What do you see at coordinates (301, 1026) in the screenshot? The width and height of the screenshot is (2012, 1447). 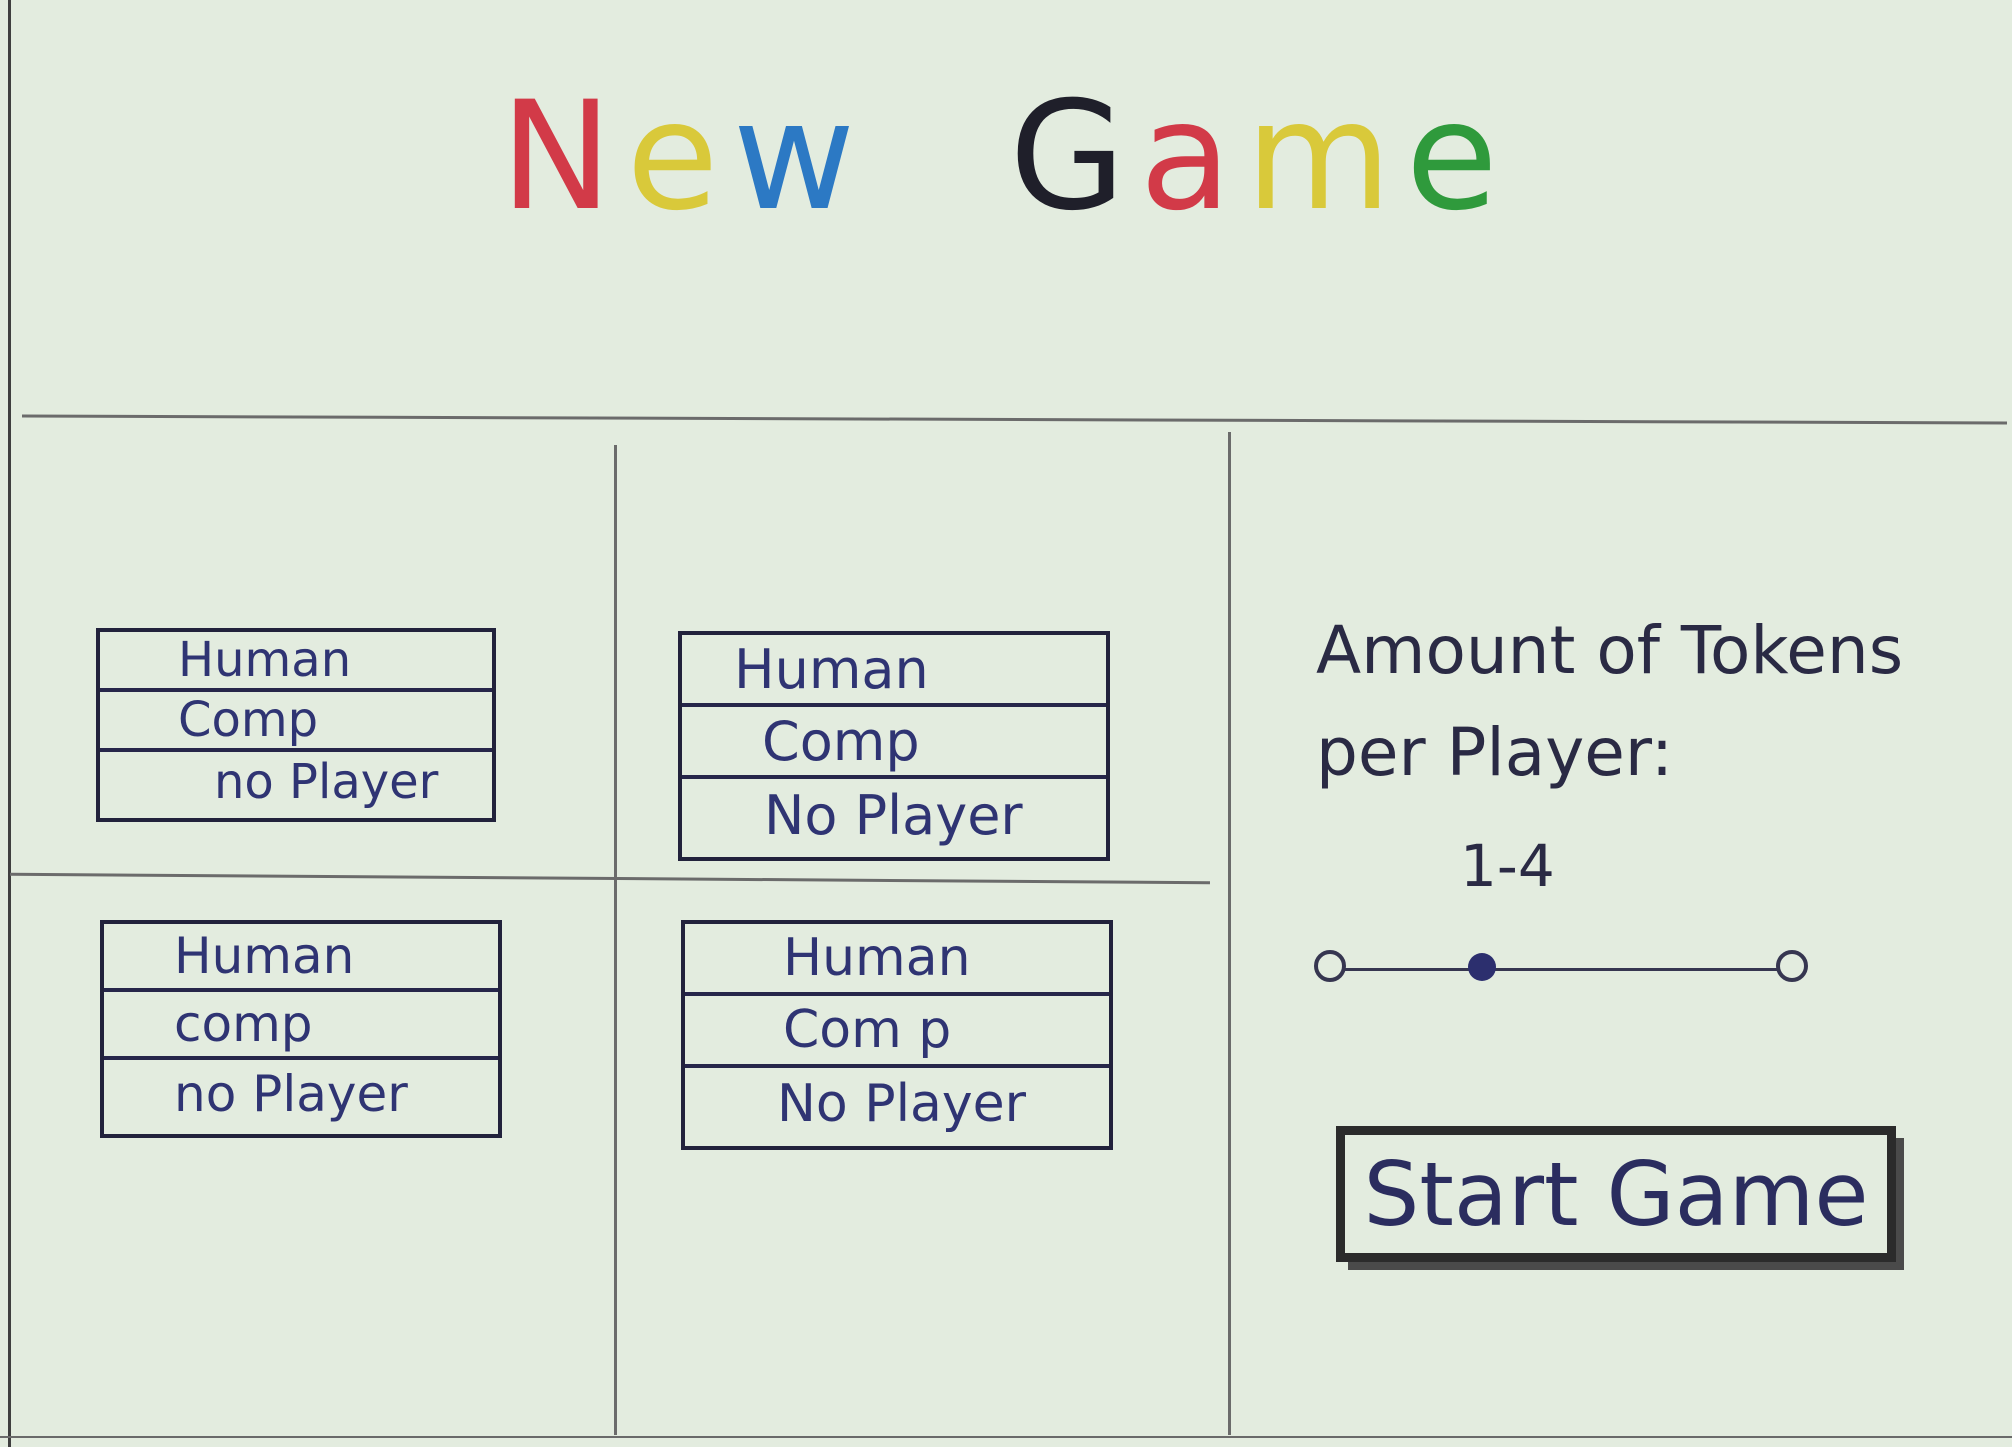 I see `player-3-option-comp: comp` at bounding box center [301, 1026].